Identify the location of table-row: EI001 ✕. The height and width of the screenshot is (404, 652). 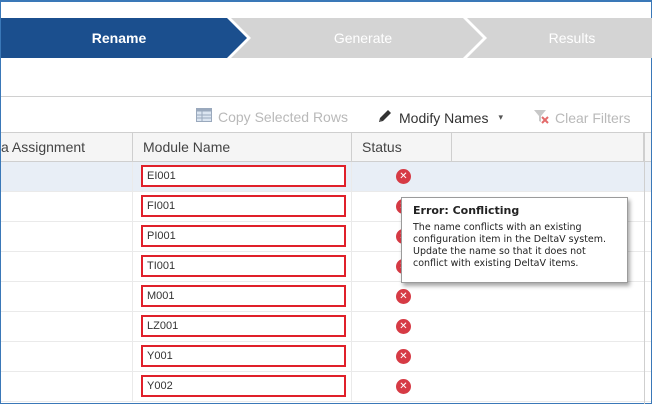
(326, 177).